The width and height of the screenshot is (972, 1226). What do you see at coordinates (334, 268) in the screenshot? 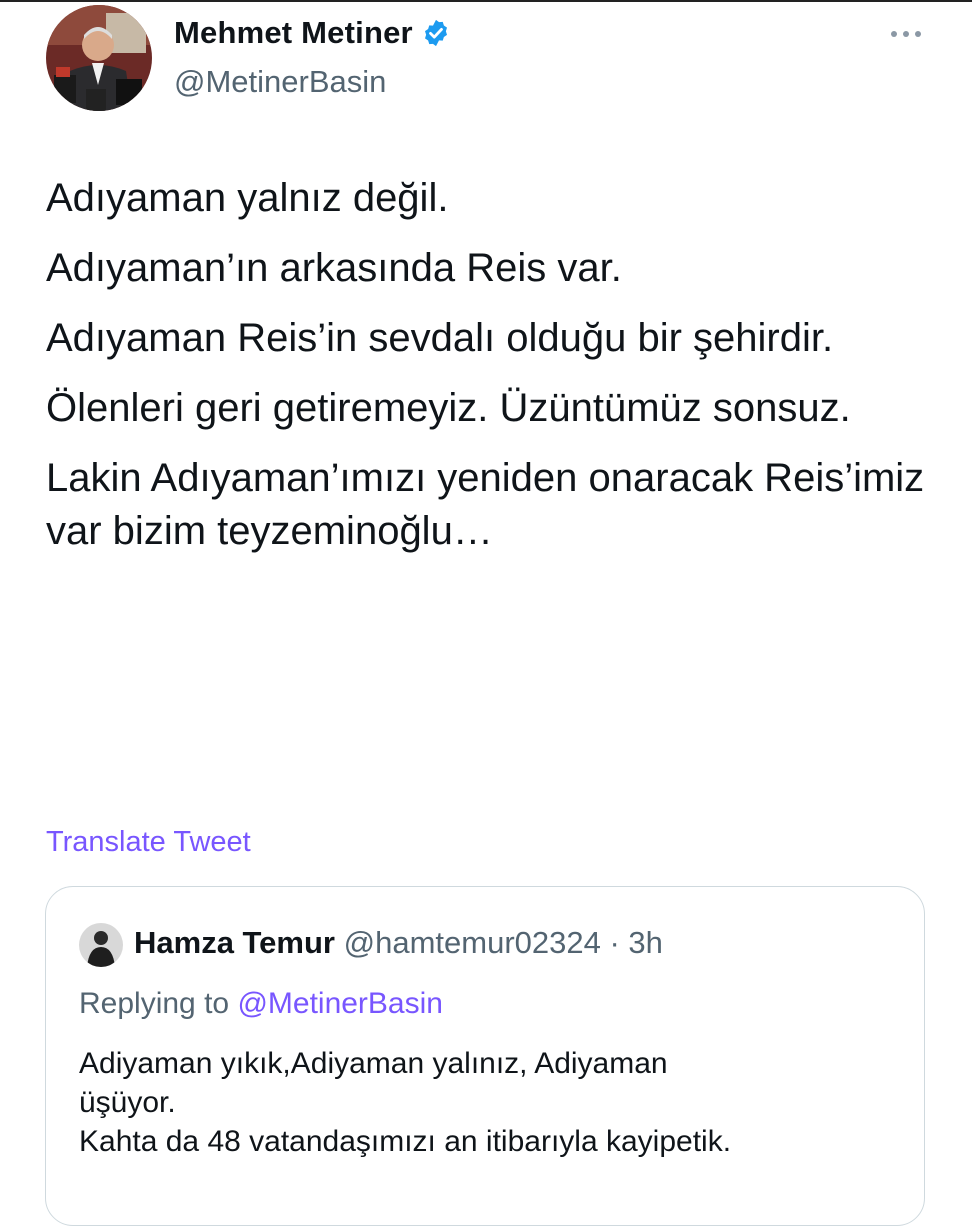
I see `tweet-paragraph: Adıyaman’ın arkasında Reis var.` at bounding box center [334, 268].